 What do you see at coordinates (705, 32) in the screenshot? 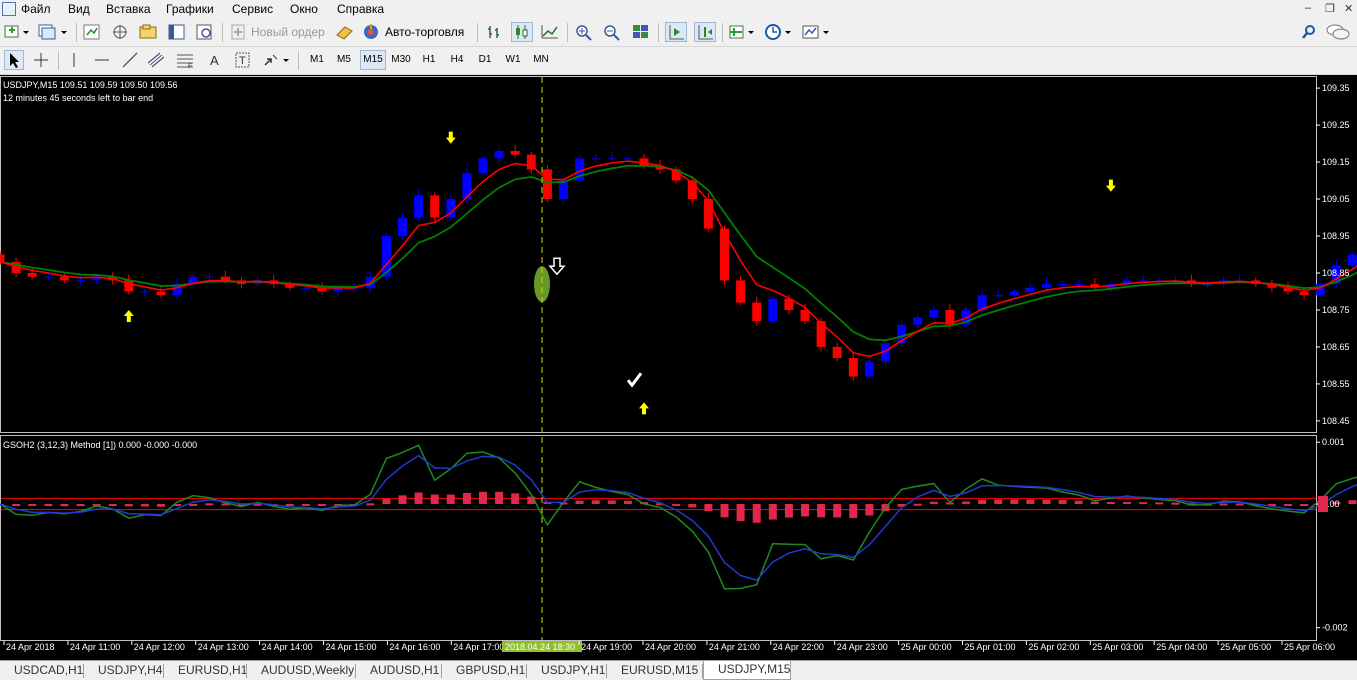
I see `chart-shift-icon` at bounding box center [705, 32].